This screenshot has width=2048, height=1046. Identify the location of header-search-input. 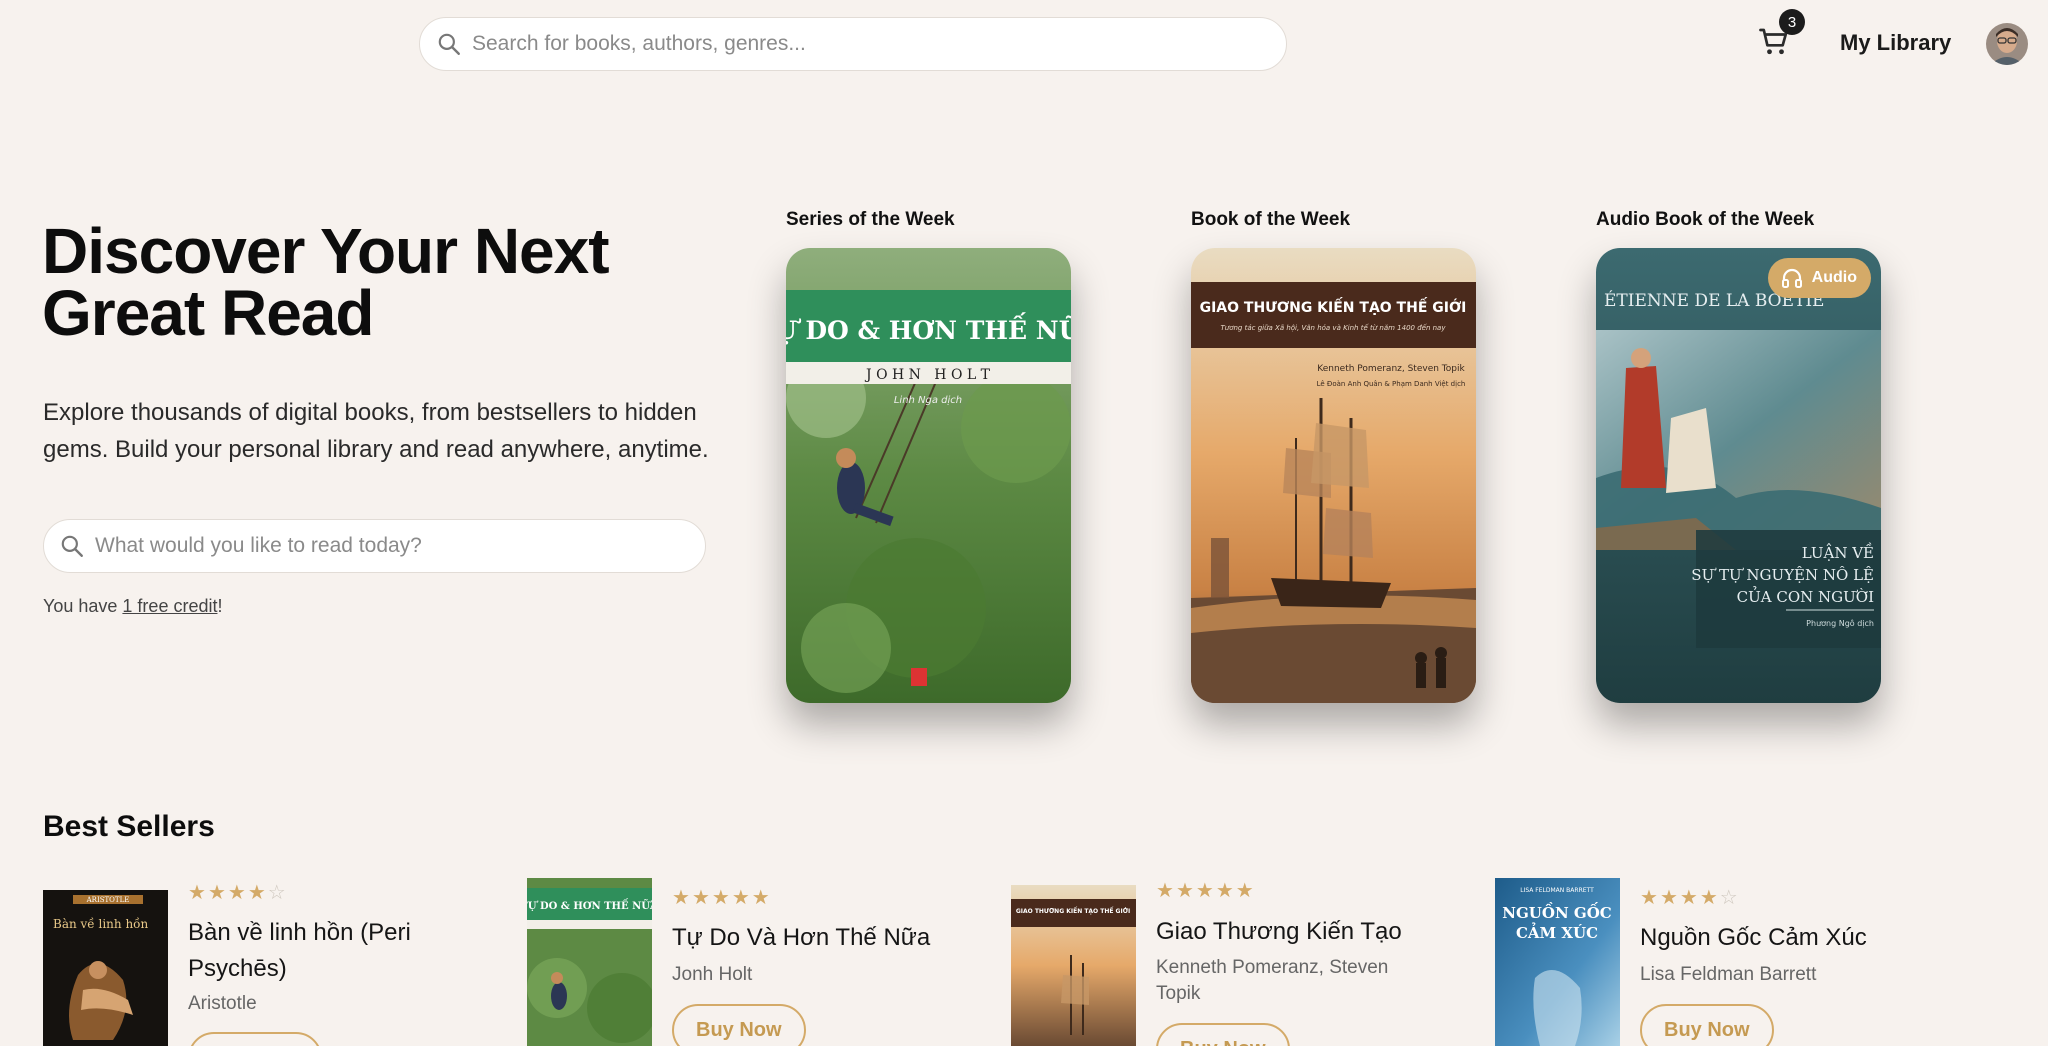
(862, 44).